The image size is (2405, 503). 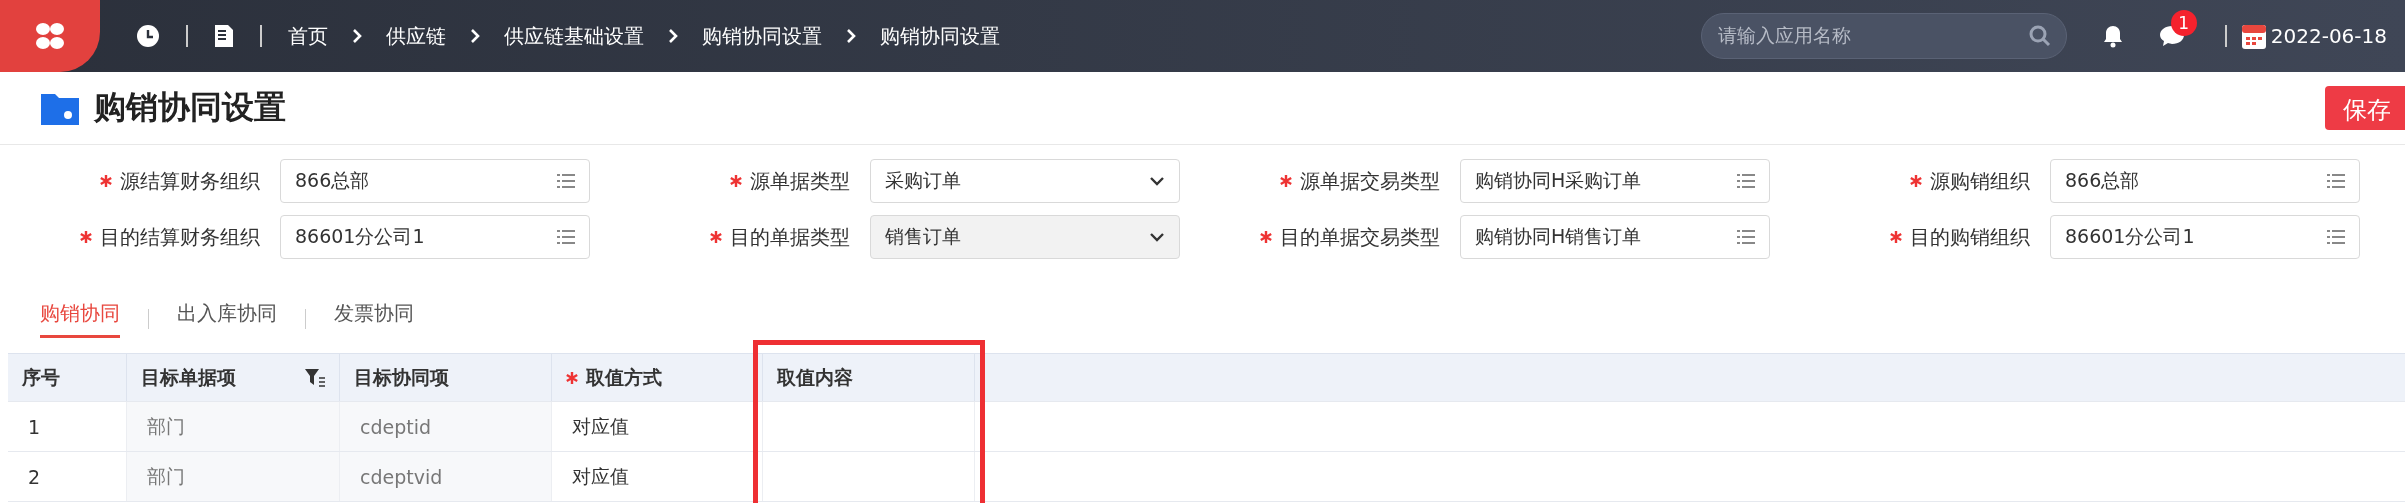 What do you see at coordinates (1615, 237) in the screenshot?
I see `lookup-field: 购销协同H销售订单` at bounding box center [1615, 237].